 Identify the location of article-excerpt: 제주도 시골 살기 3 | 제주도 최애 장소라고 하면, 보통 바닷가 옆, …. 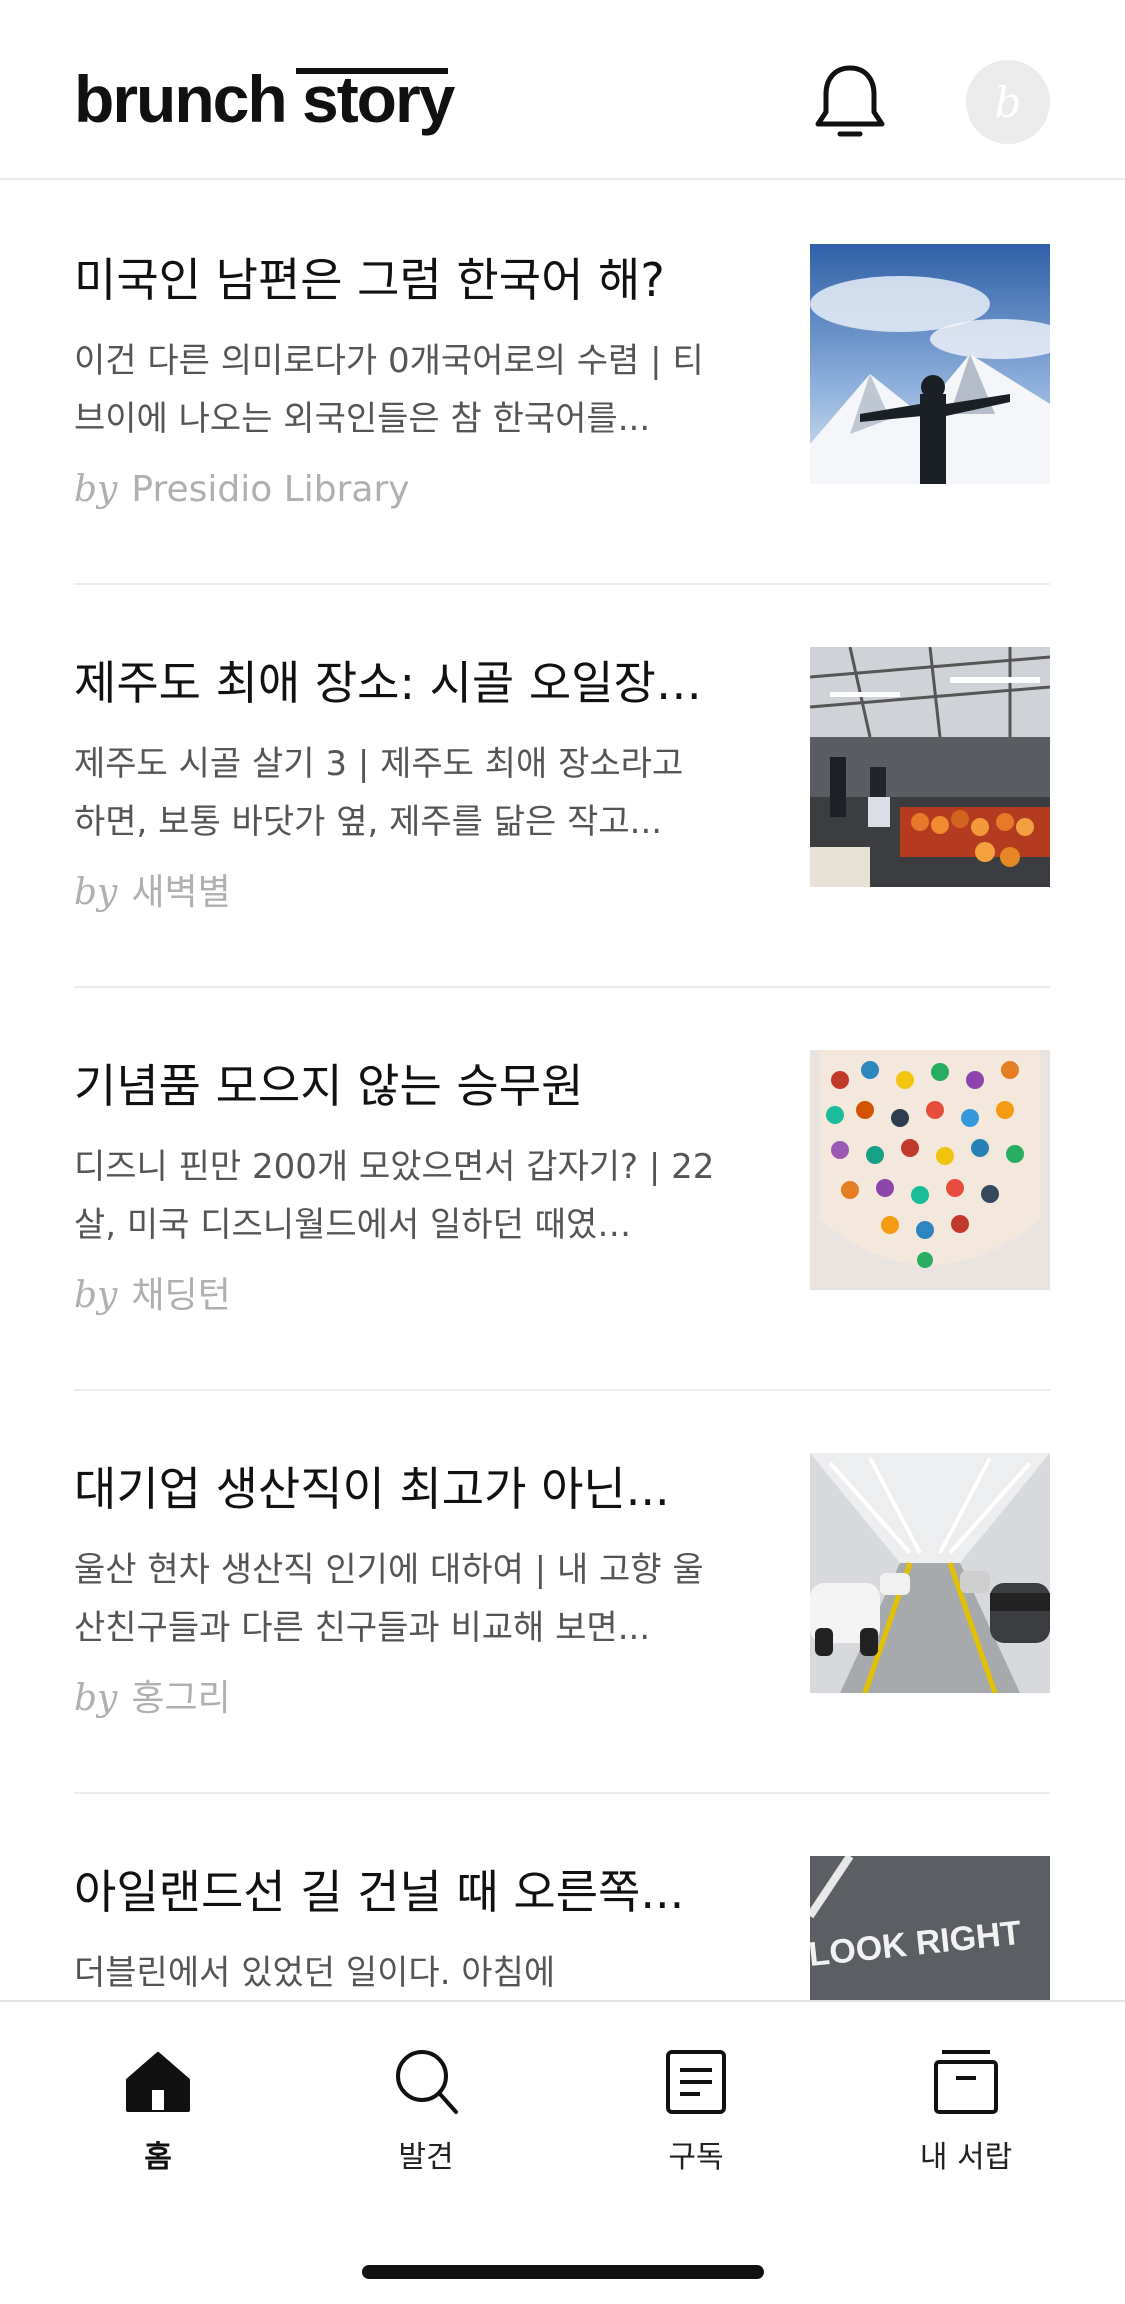
(379, 793).